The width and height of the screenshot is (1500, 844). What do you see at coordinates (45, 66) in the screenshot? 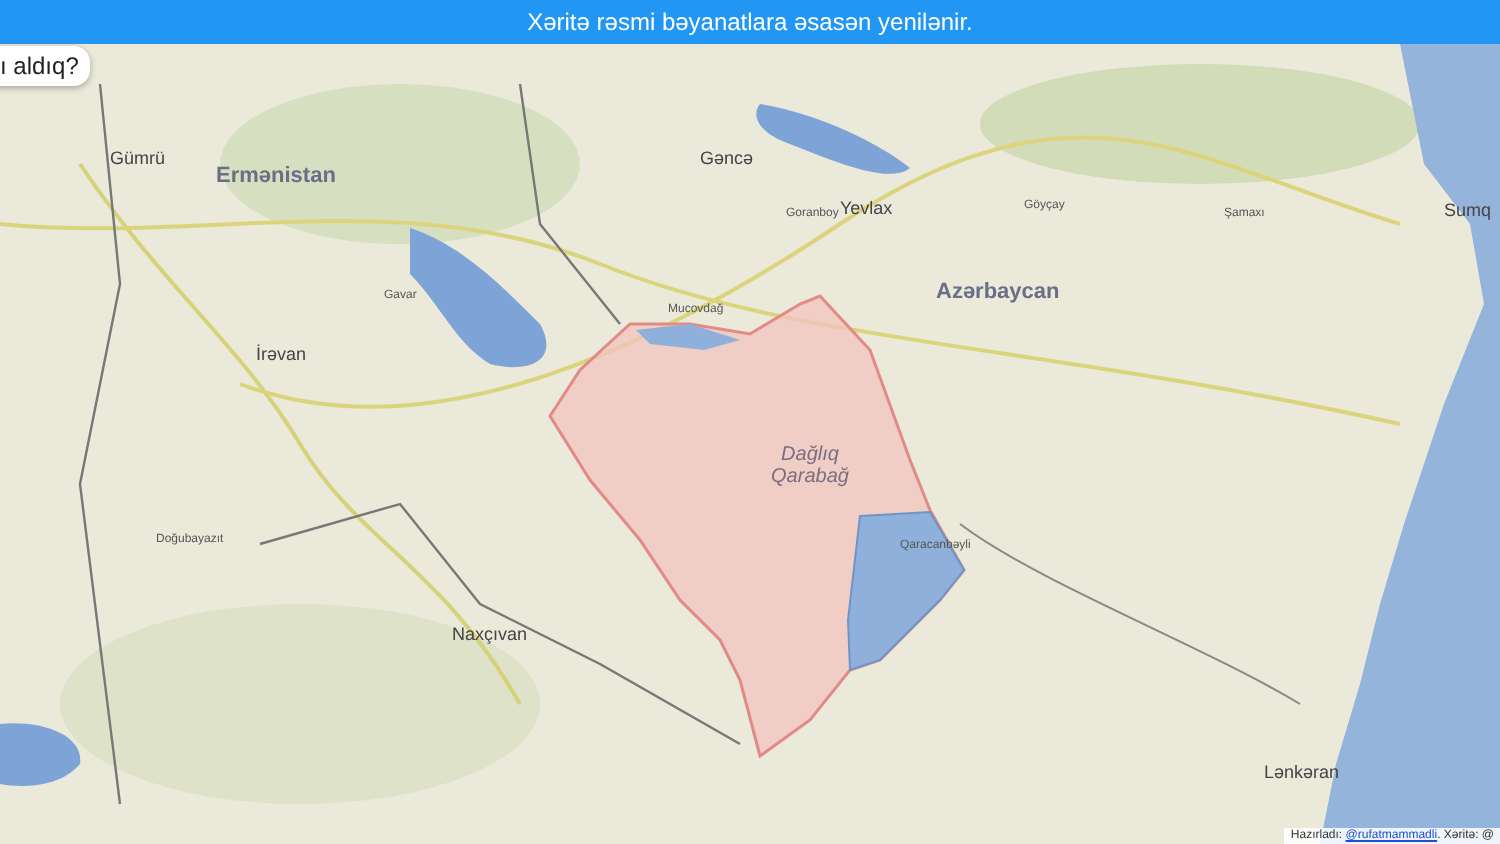
I see `chat-bubble: ı aldıq?` at bounding box center [45, 66].